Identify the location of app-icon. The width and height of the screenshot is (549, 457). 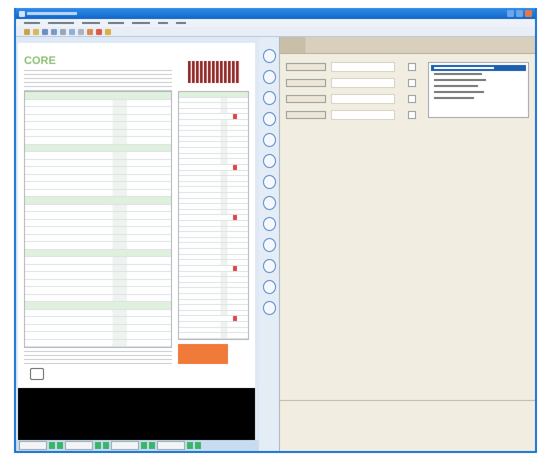
(22, 13).